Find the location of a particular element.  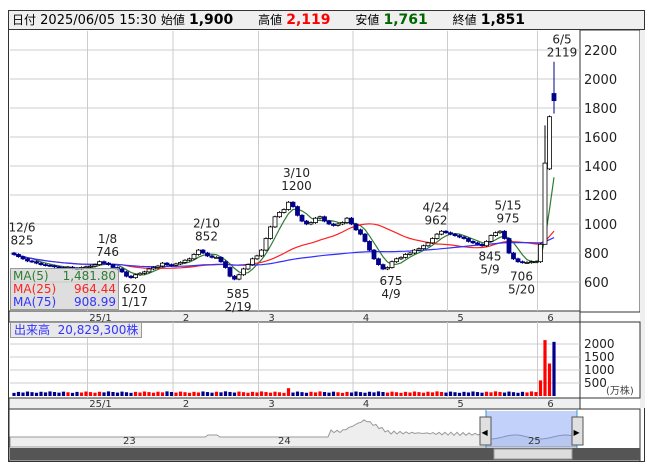

annotation-date: 5/20 is located at coordinates (521, 290).